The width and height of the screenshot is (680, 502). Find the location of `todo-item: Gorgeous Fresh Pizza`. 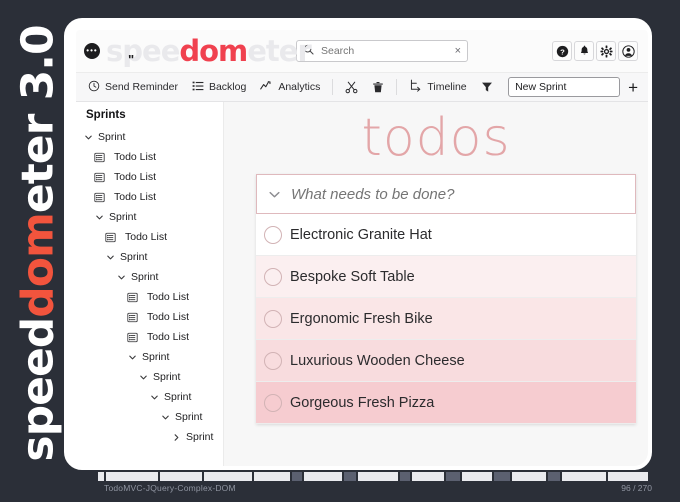

todo-item: Gorgeous Fresh Pizza is located at coordinates (446, 403).